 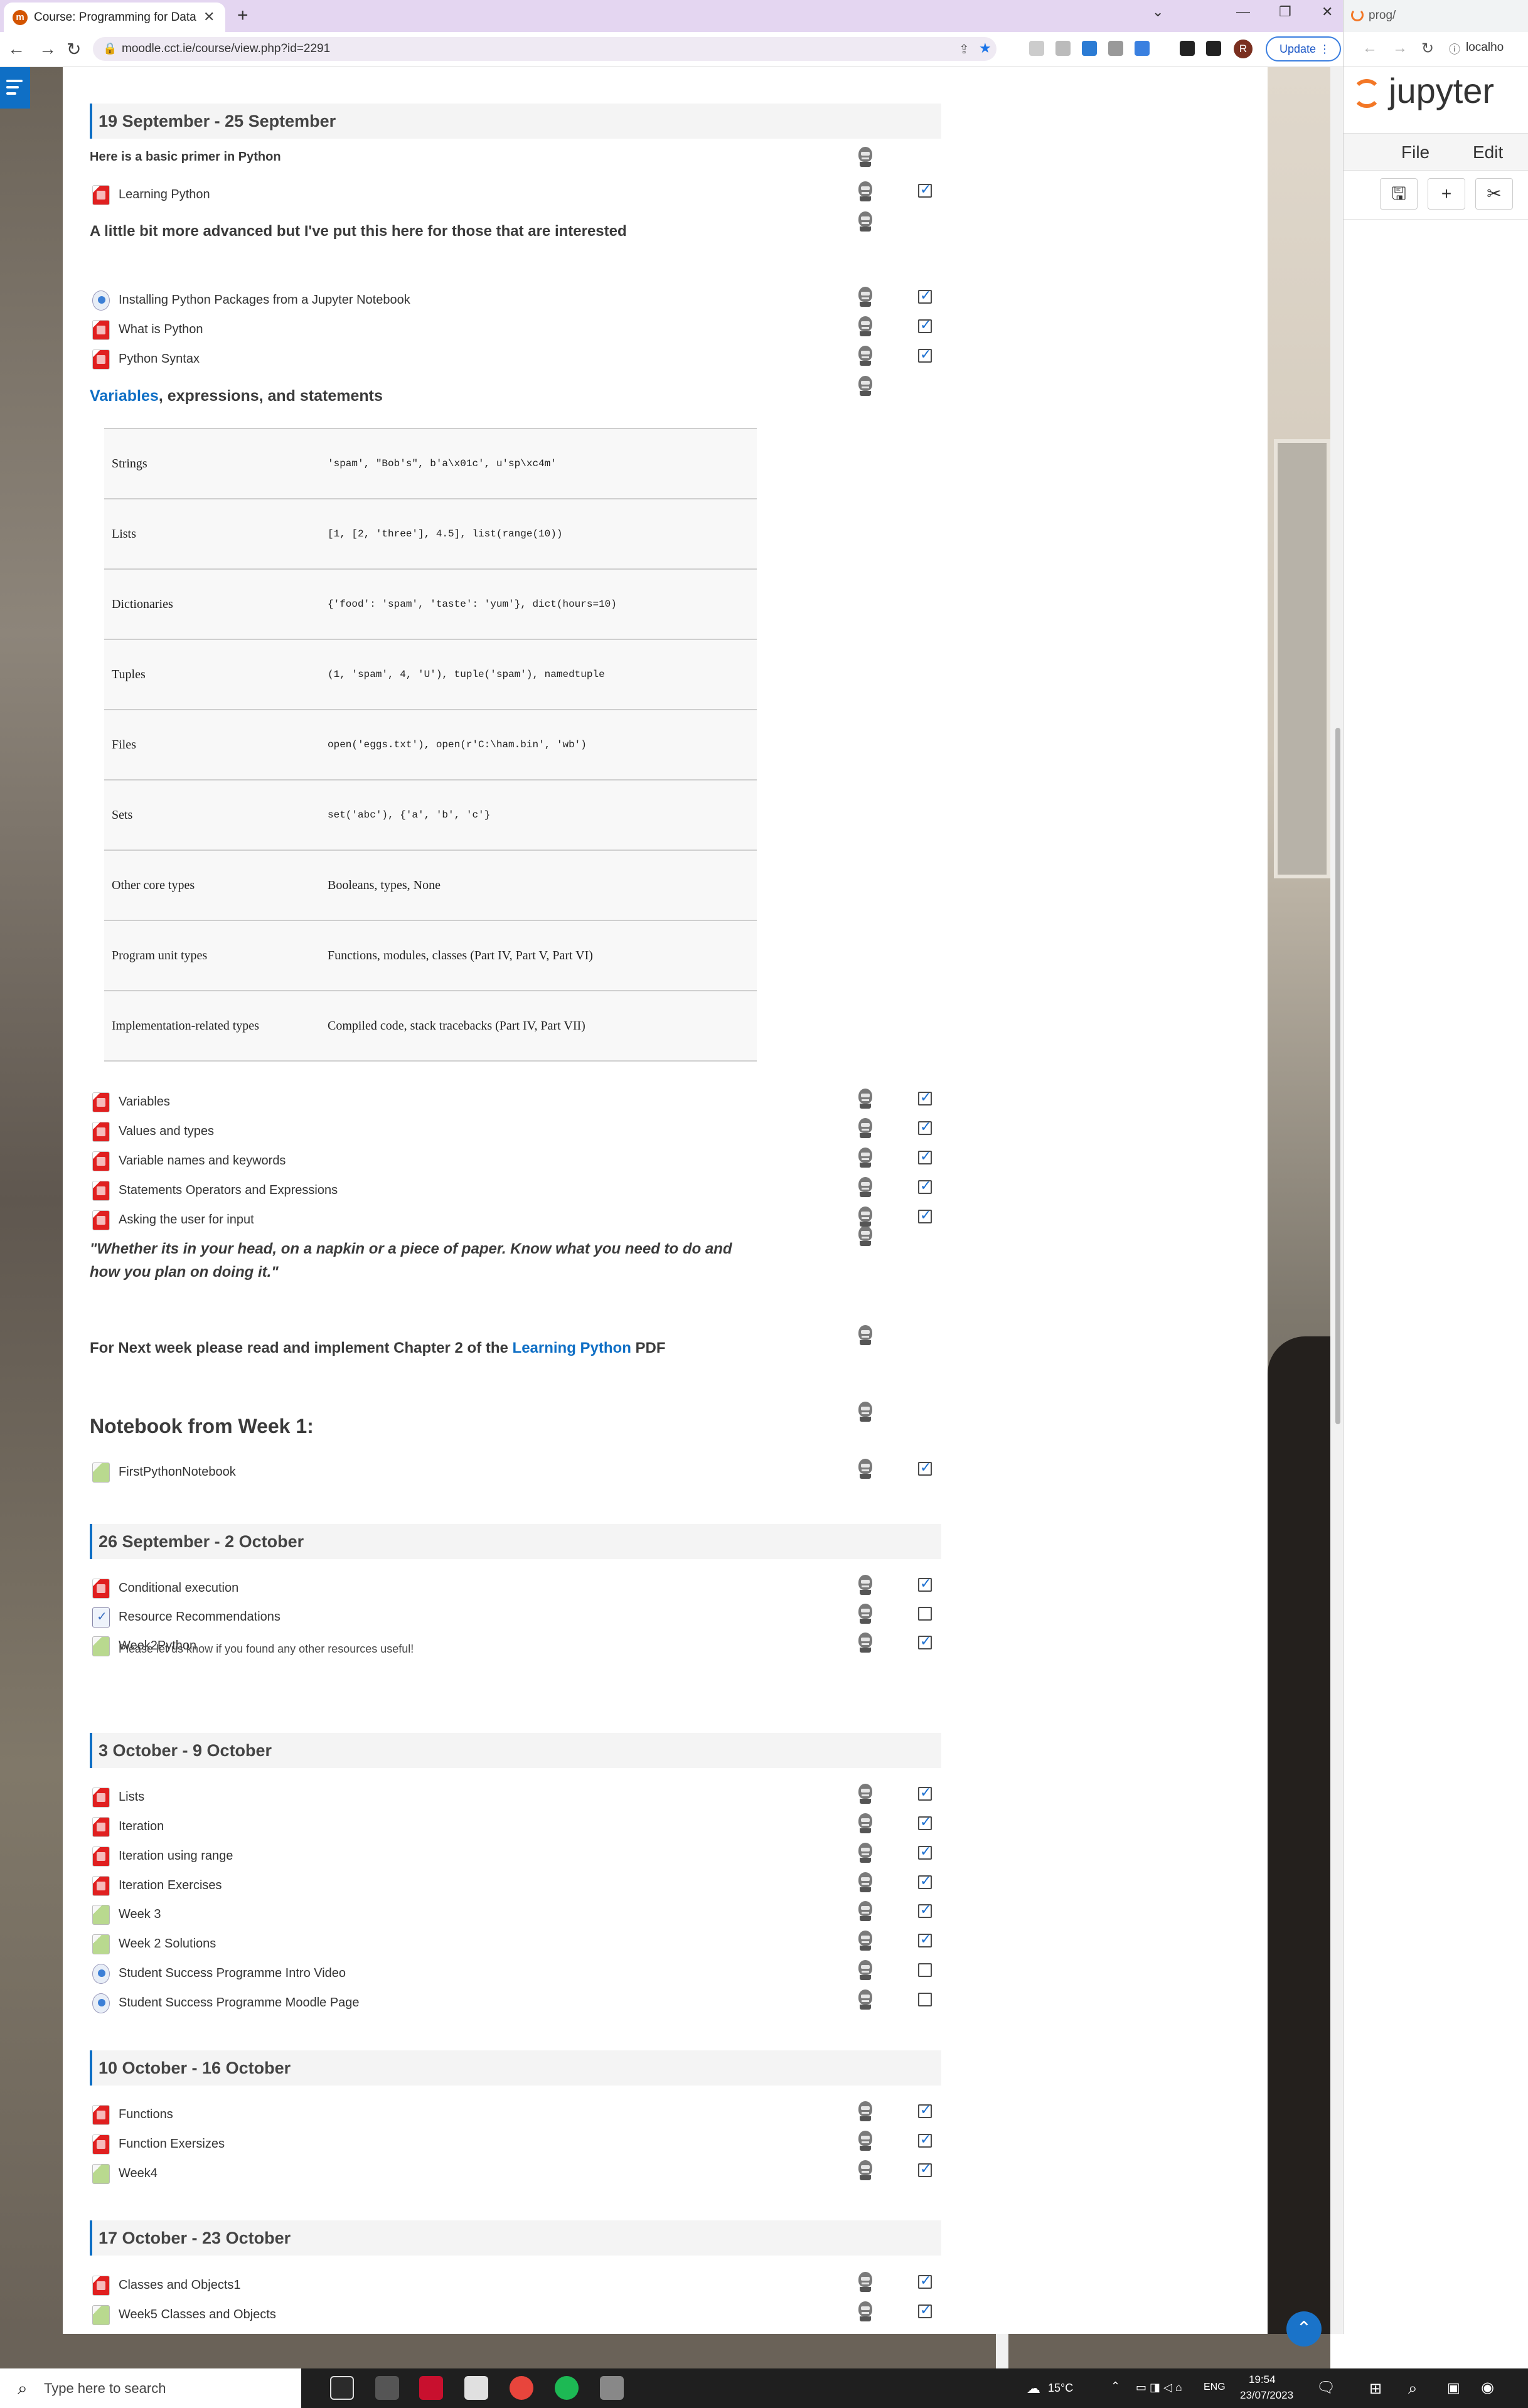 I want to click on section-header: 26 September - 2 October, so click(x=516, y=1541).